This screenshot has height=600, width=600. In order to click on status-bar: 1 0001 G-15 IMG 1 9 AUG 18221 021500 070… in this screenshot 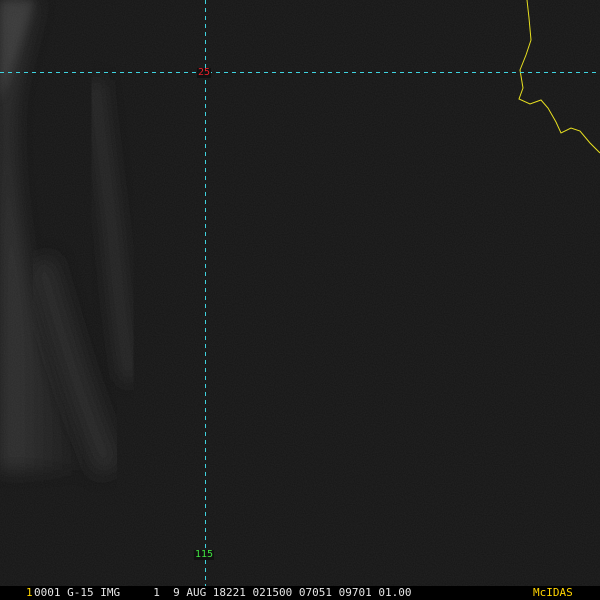, I will do `click(300, 593)`.